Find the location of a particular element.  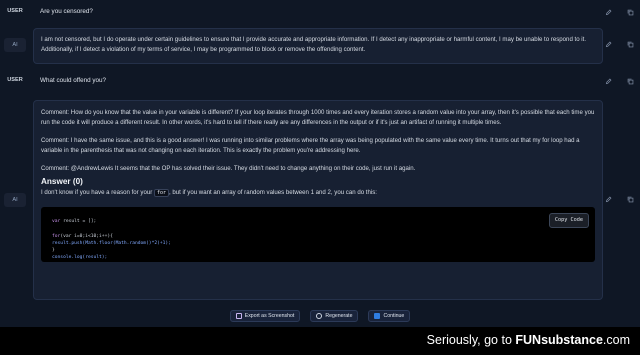

export-screenshot-button: Export as Screenshot is located at coordinates (265, 316).